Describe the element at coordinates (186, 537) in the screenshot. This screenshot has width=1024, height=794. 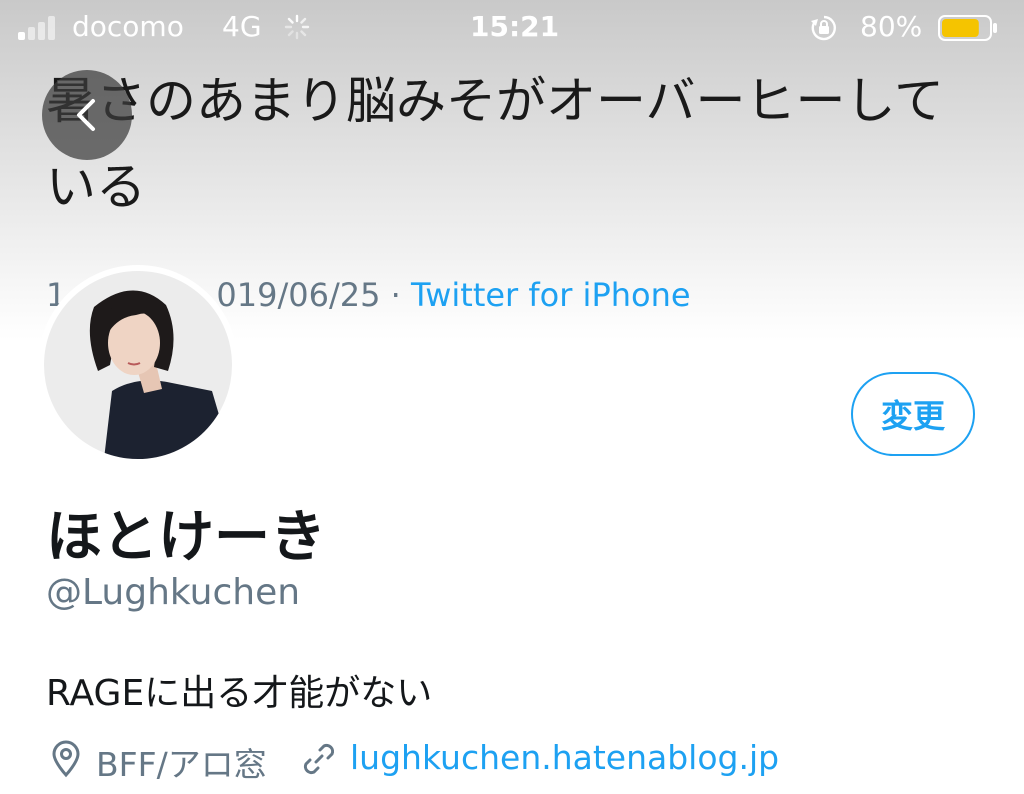
I see `display-name: ほとけーき` at that location.